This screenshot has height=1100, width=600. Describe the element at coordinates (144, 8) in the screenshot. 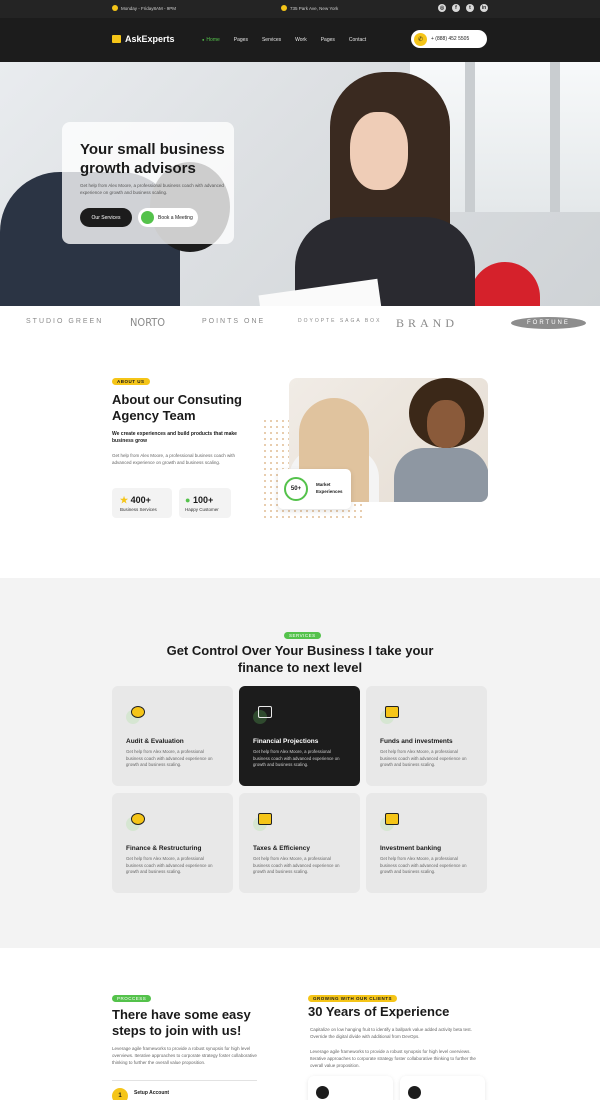

I see `hours-info: Monday - Friday8AM - 9PM` at that location.